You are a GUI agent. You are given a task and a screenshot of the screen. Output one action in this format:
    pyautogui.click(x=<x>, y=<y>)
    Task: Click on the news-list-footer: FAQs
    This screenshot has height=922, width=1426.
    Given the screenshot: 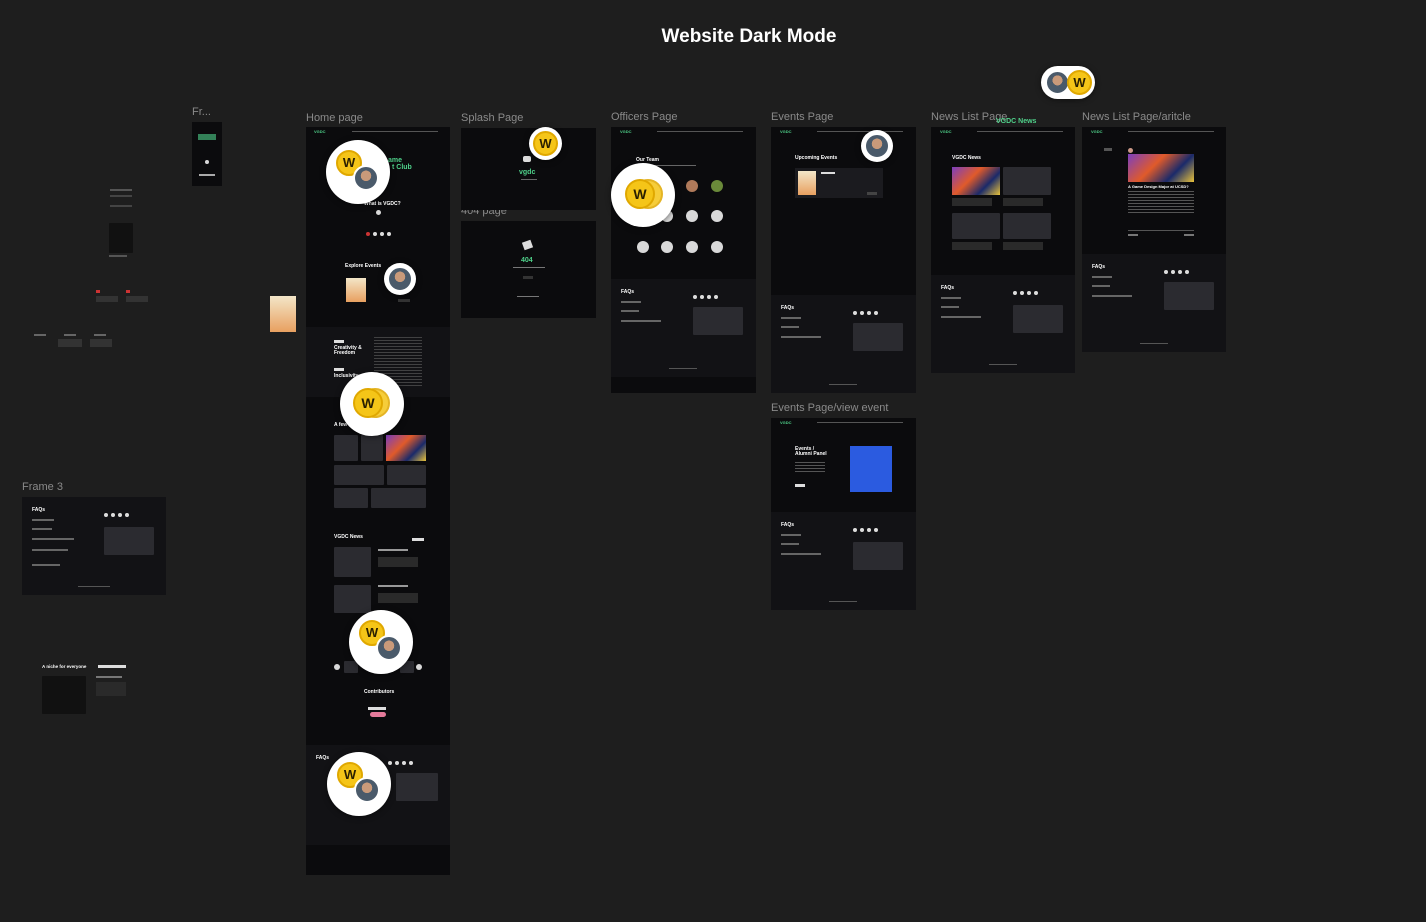 What is the action you would take?
    pyautogui.click(x=1003, y=324)
    